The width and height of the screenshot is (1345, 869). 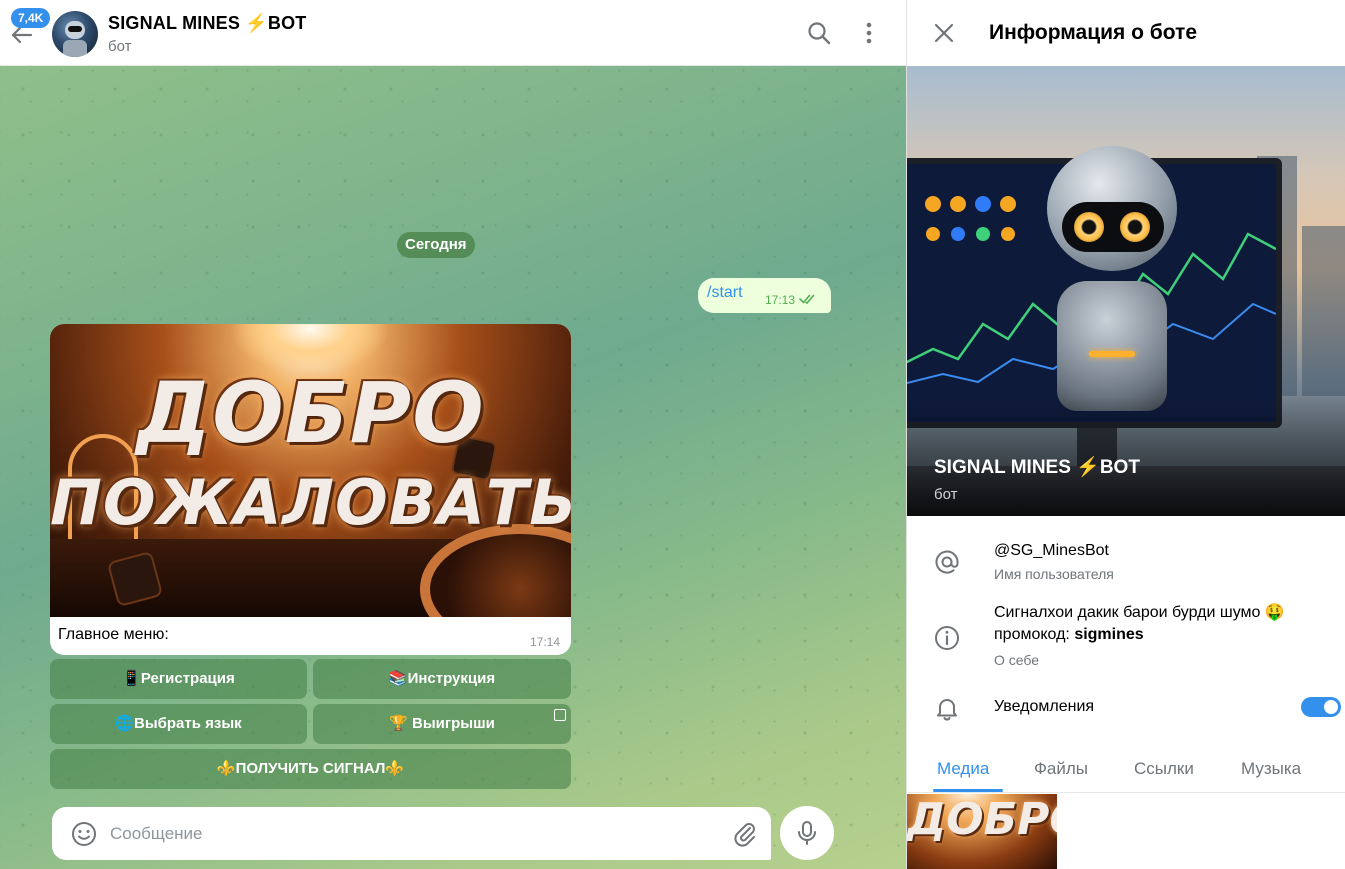 What do you see at coordinates (75, 34) in the screenshot?
I see `bot-avatar` at bounding box center [75, 34].